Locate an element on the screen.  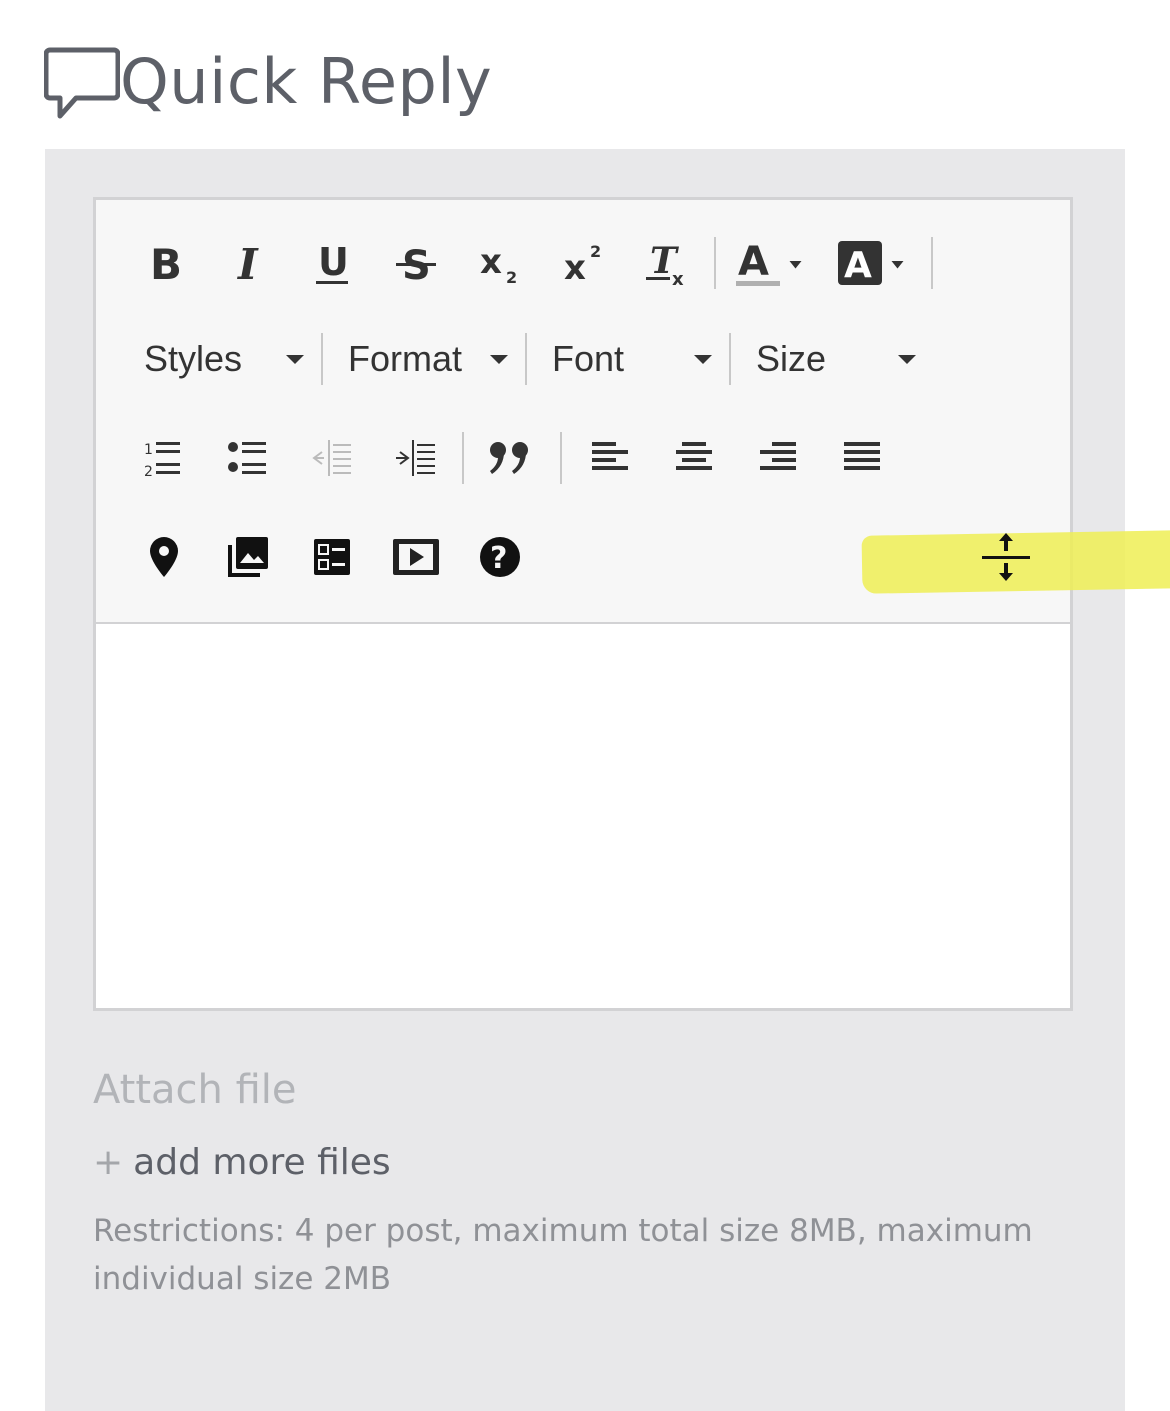
resize-vertical-icon is located at coordinates (1006, 557).